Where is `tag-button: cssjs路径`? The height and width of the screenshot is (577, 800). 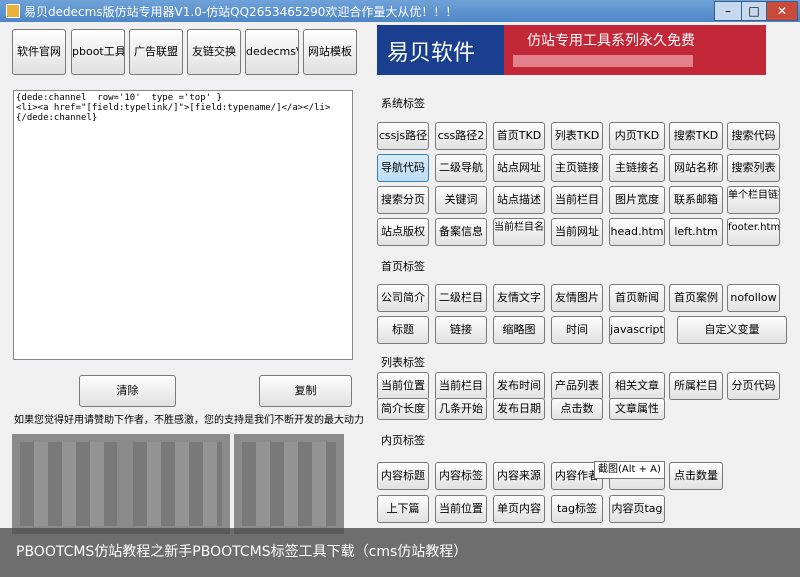 tag-button: cssjs路径 is located at coordinates (403, 136).